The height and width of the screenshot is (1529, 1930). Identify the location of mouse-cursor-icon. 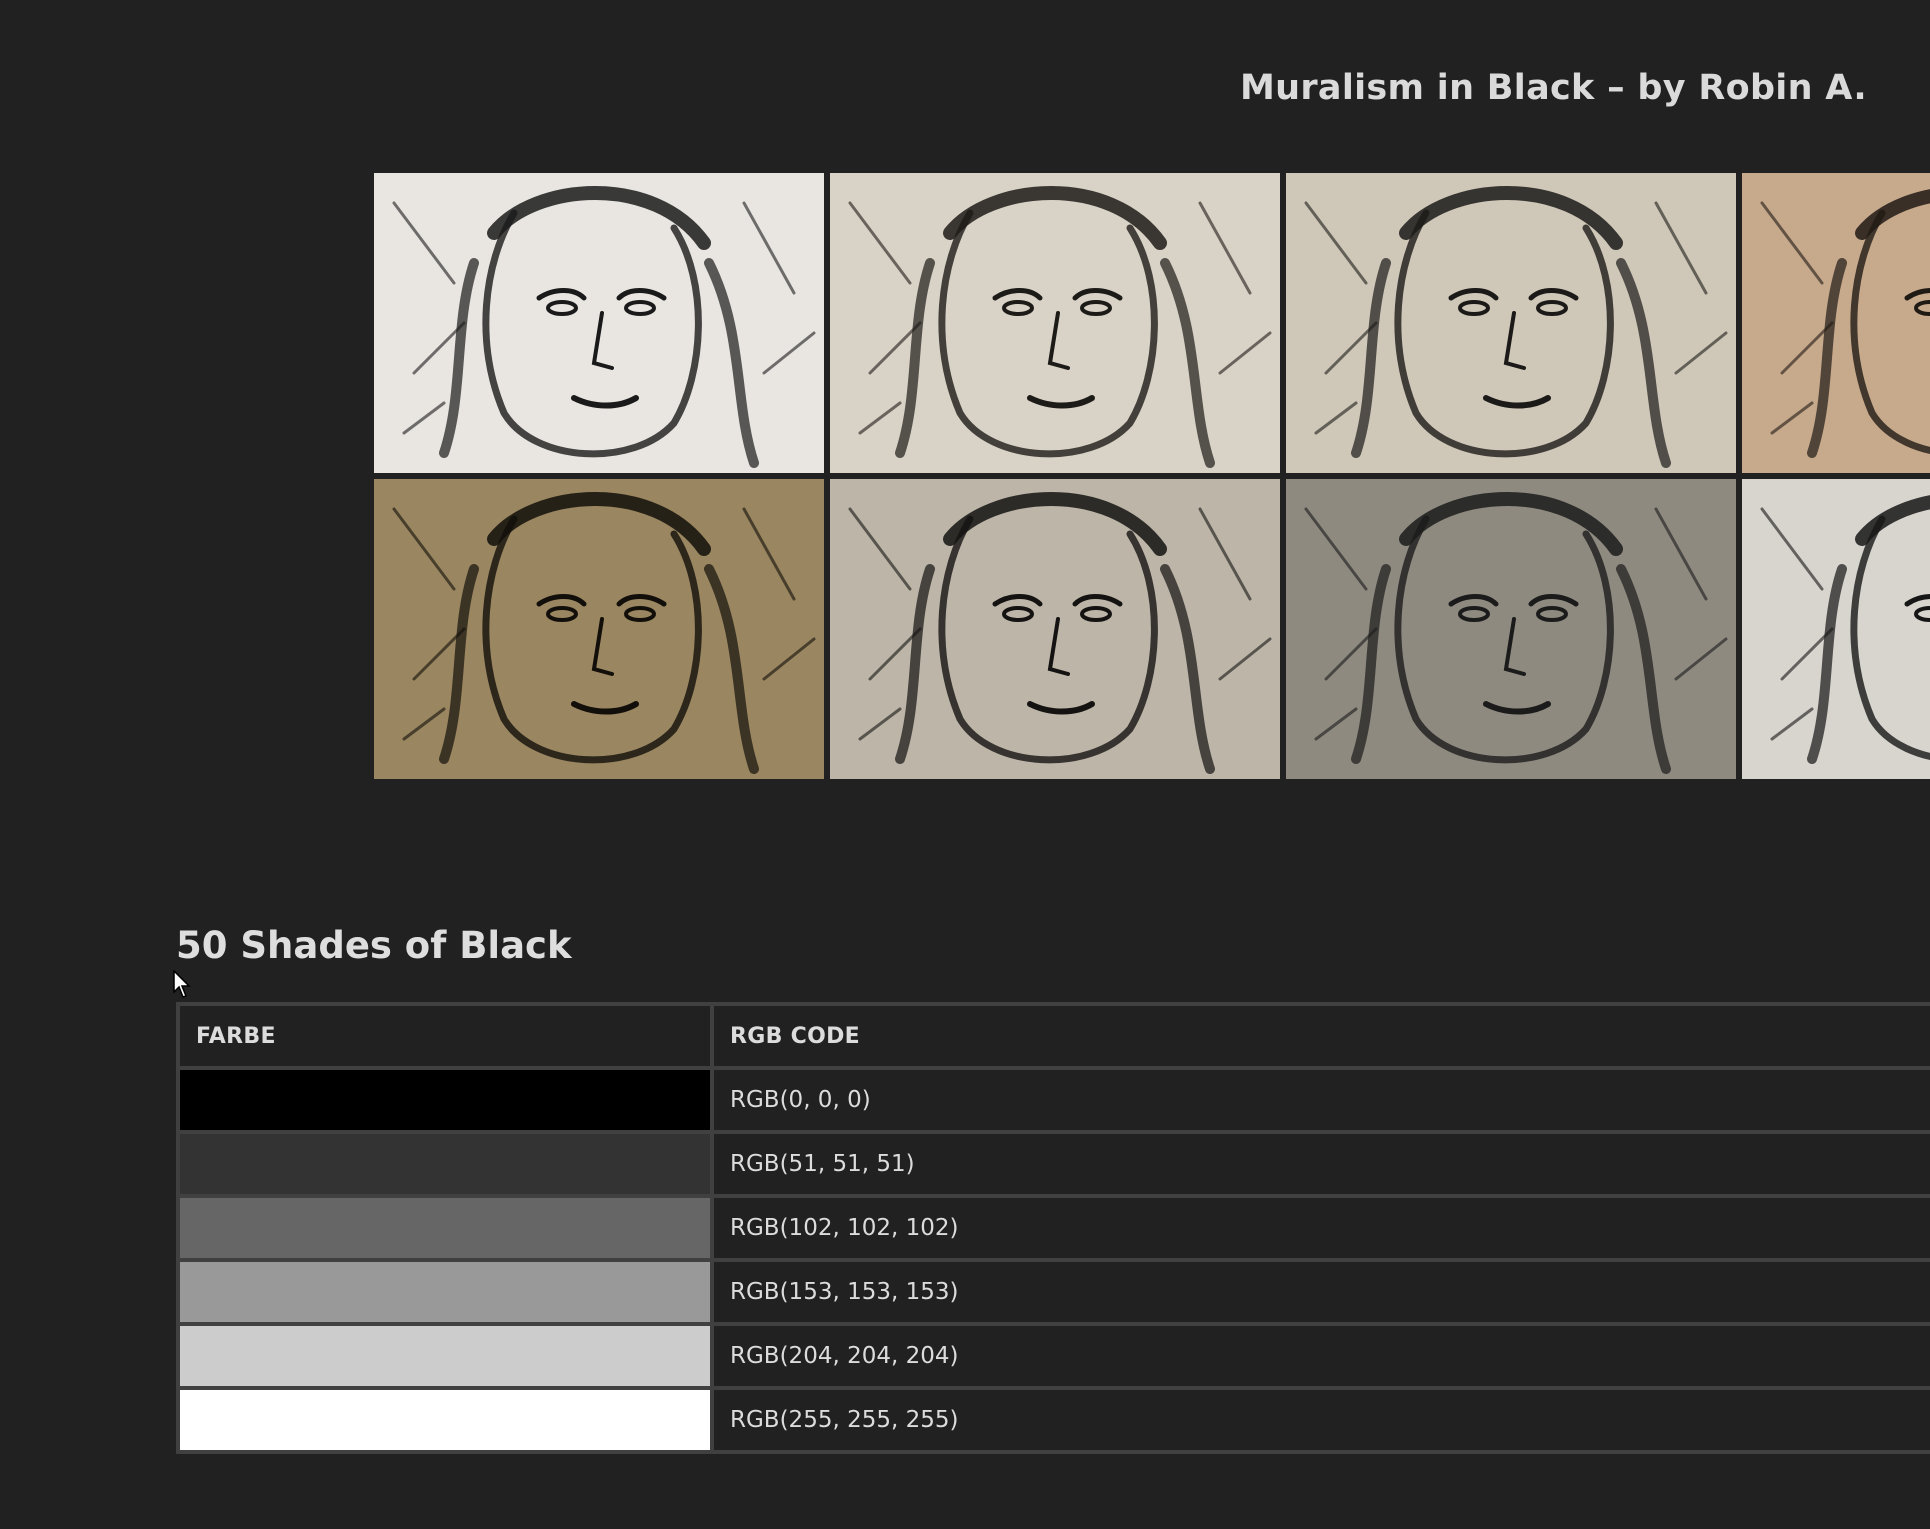
(182, 984).